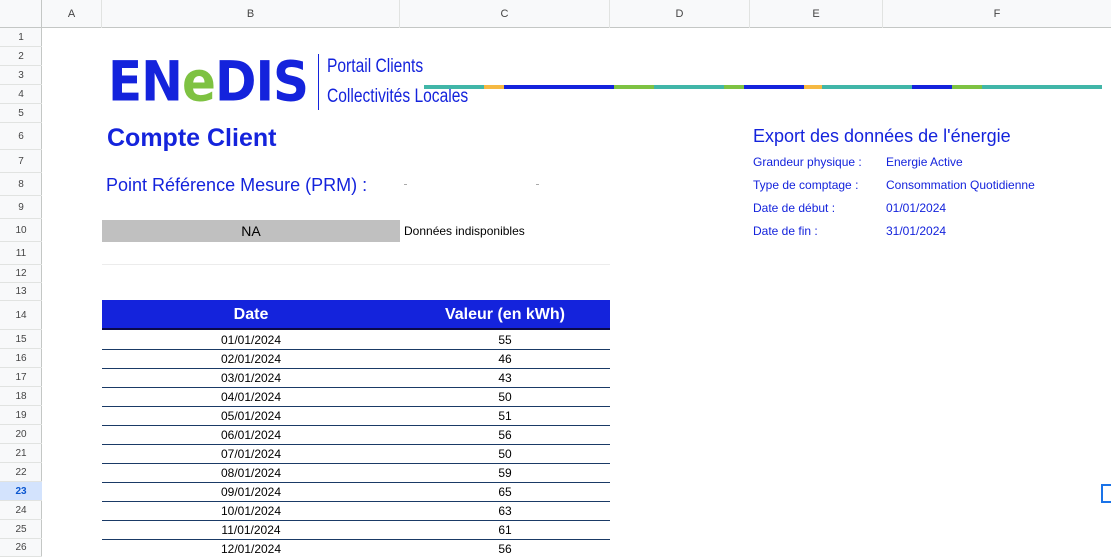  I want to click on cell-date: 03/01/2024, so click(251, 378).